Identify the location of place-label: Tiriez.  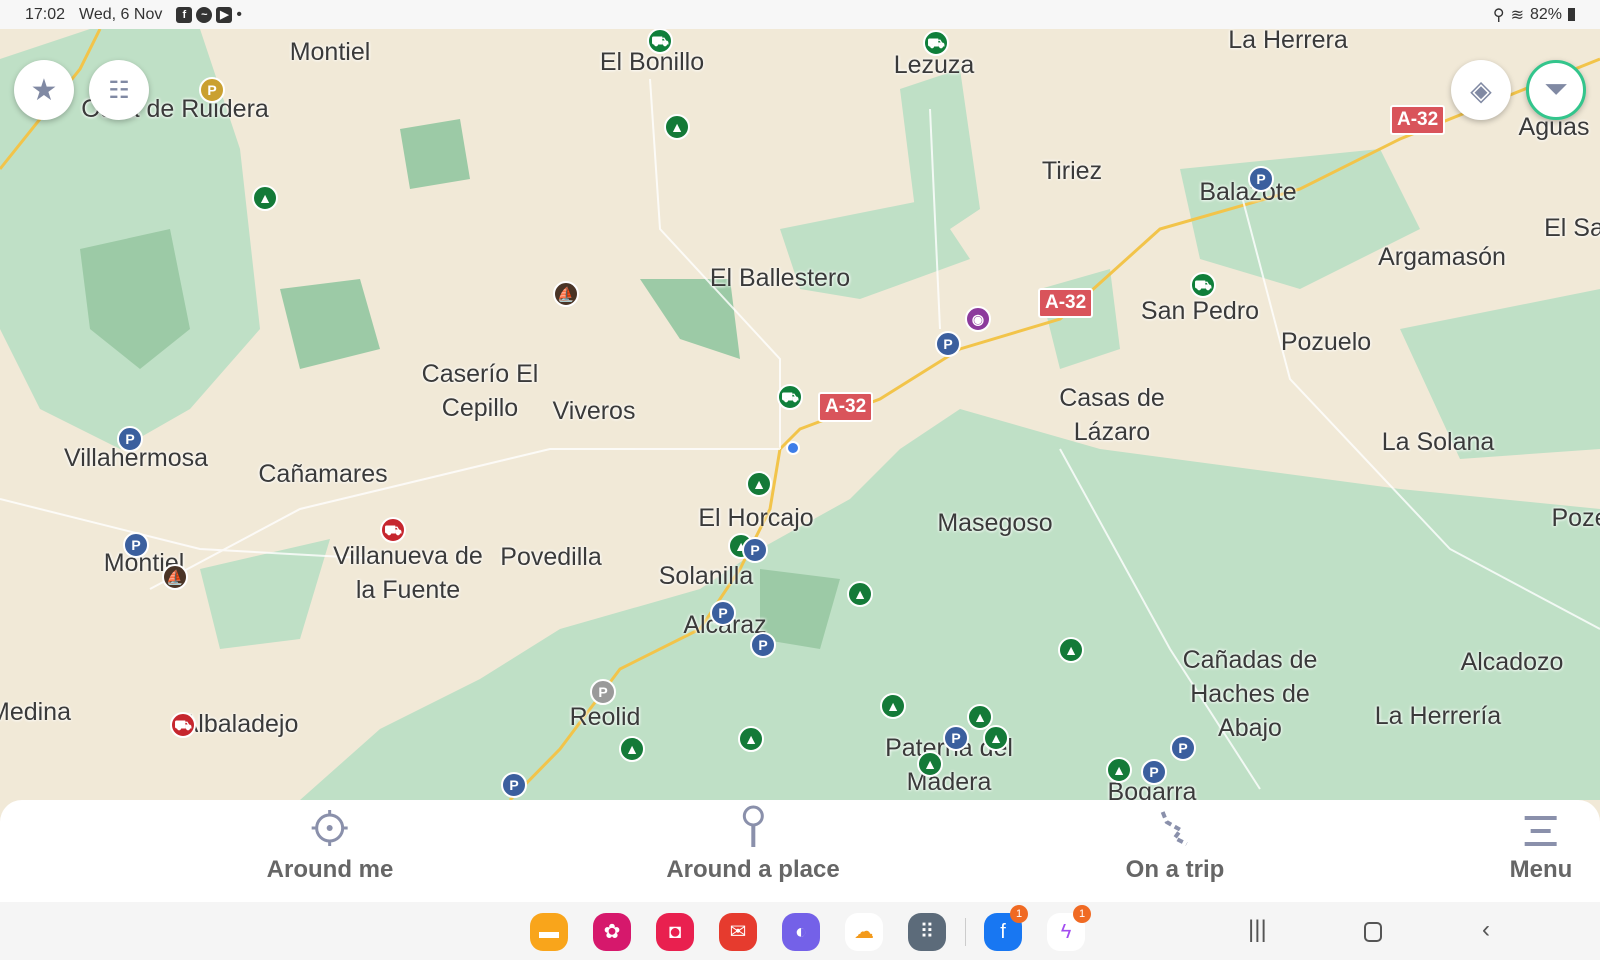
(1072, 171).